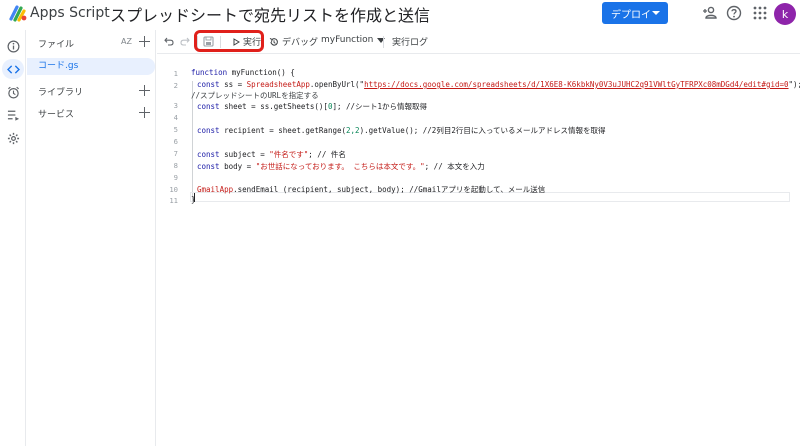  What do you see at coordinates (734, 13) in the screenshot?
I see `help-icon` at bounding box center [734, 13].